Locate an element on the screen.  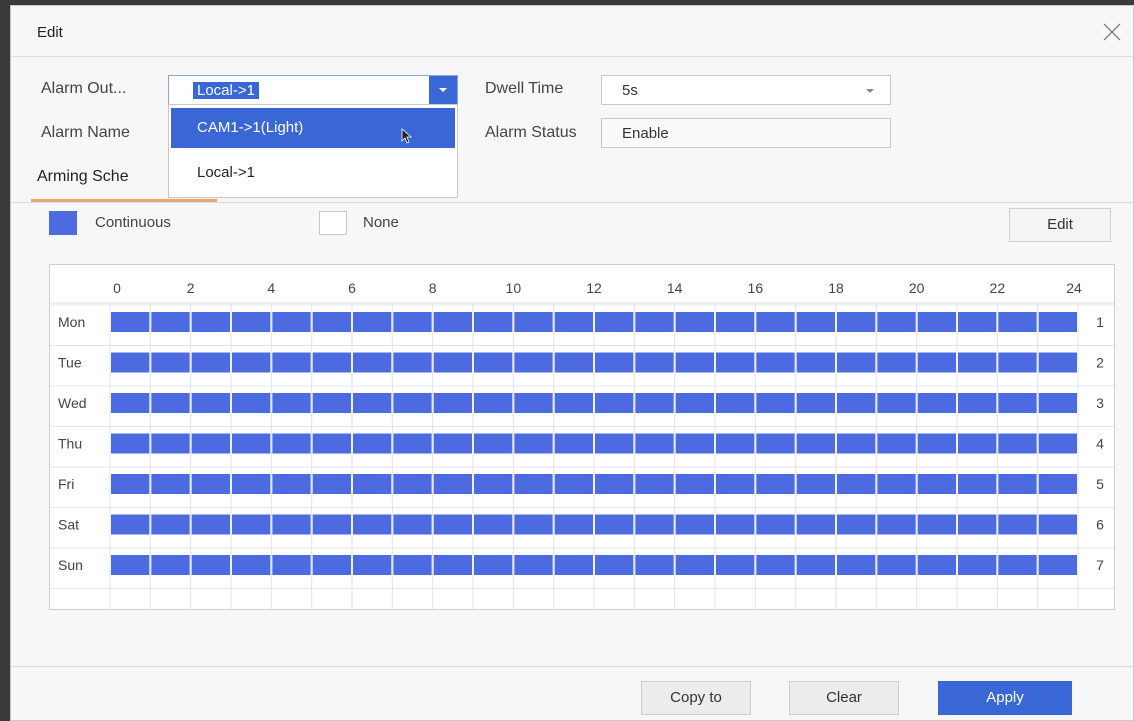
hour-label: 20 is located at coordinates (917, 288).